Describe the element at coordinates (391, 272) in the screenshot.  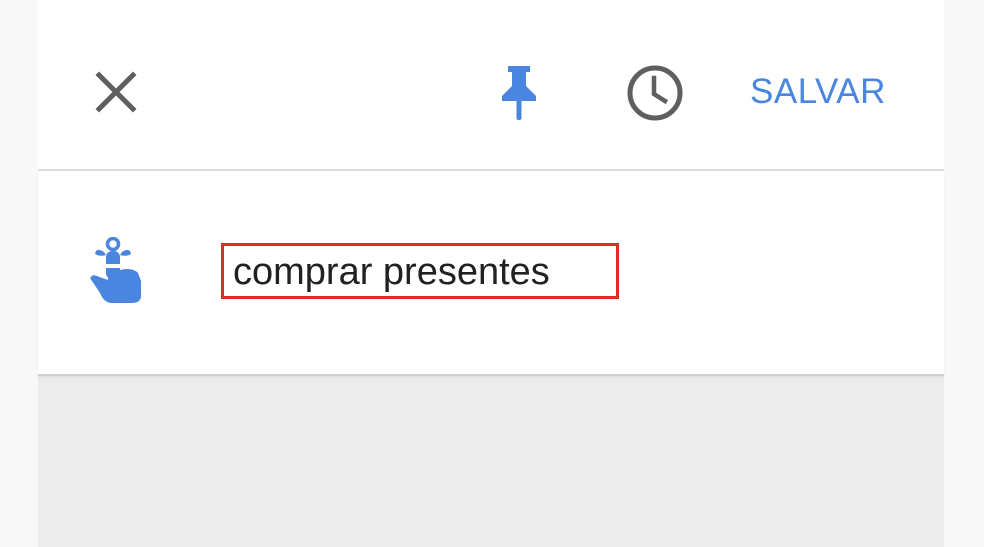
I see `reminder-title: comprar presentes` at that location.